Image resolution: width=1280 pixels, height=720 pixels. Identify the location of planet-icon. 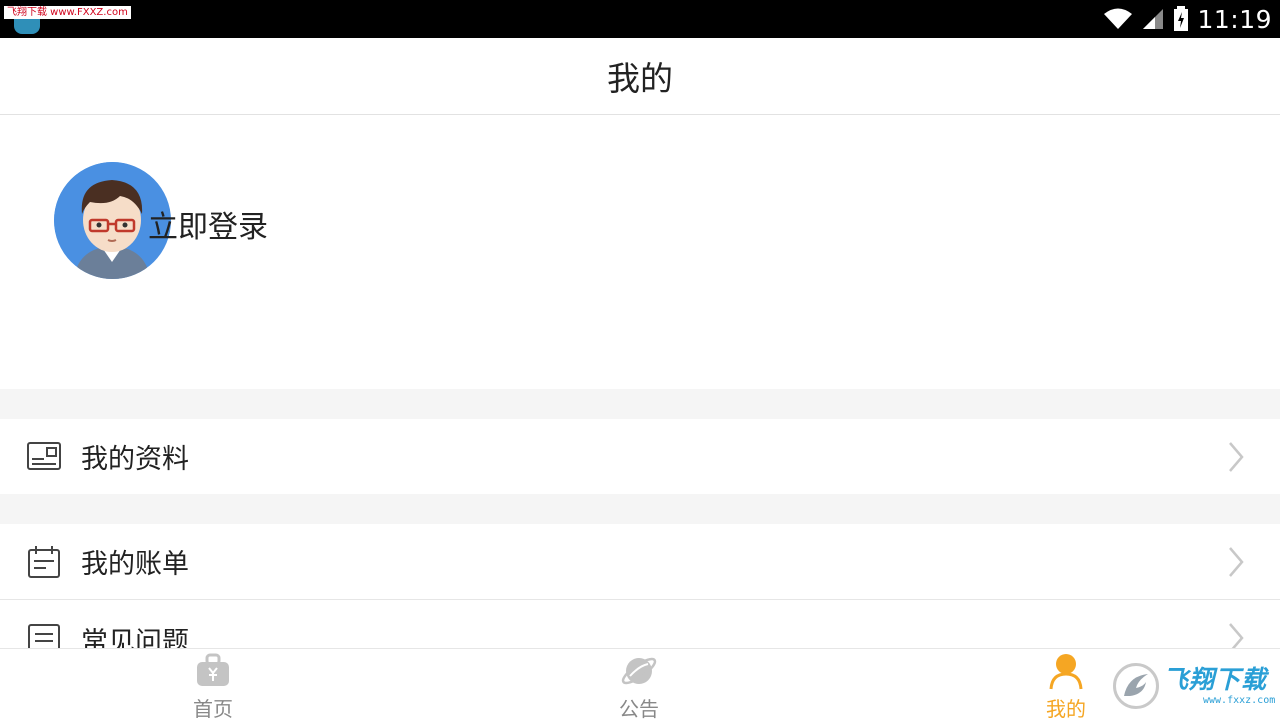
(639, 671).